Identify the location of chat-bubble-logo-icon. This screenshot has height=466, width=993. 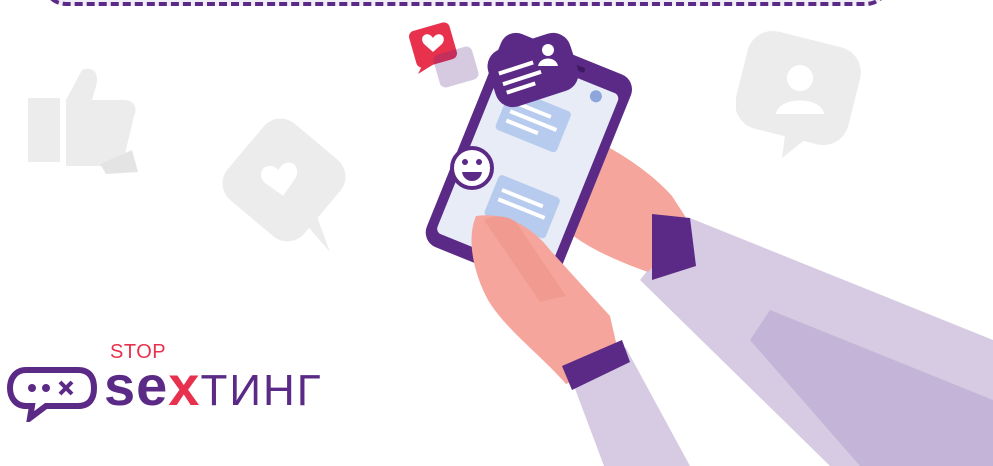
(52, 394).